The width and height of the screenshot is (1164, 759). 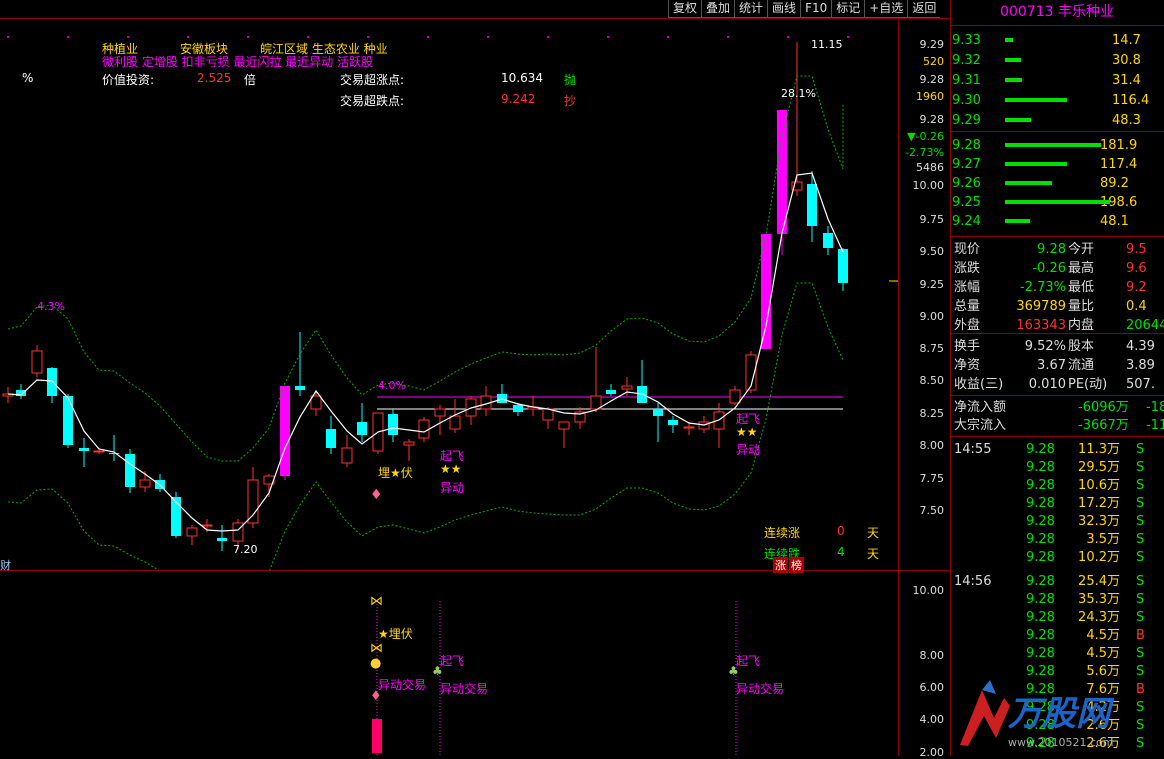 What do you see at coordinates (1126, 120) in the screenshot?
I see `ask-volume: 48.3` at bounding box center [1126, 120].